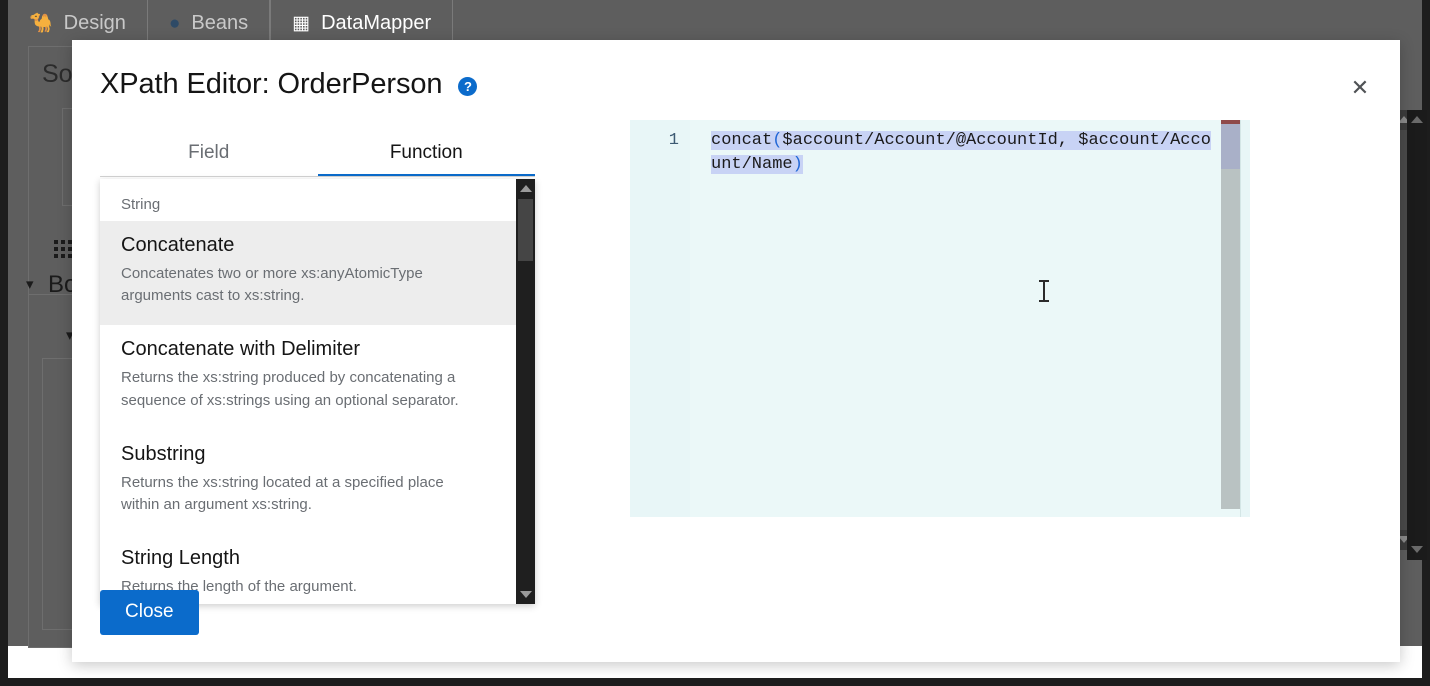 The height and width of the screenshot is (686, 1430). What do you see at coordinates (1245, 318) in the screenshot?
I see `editor-right-margin` at bounding box center [1245, 318].